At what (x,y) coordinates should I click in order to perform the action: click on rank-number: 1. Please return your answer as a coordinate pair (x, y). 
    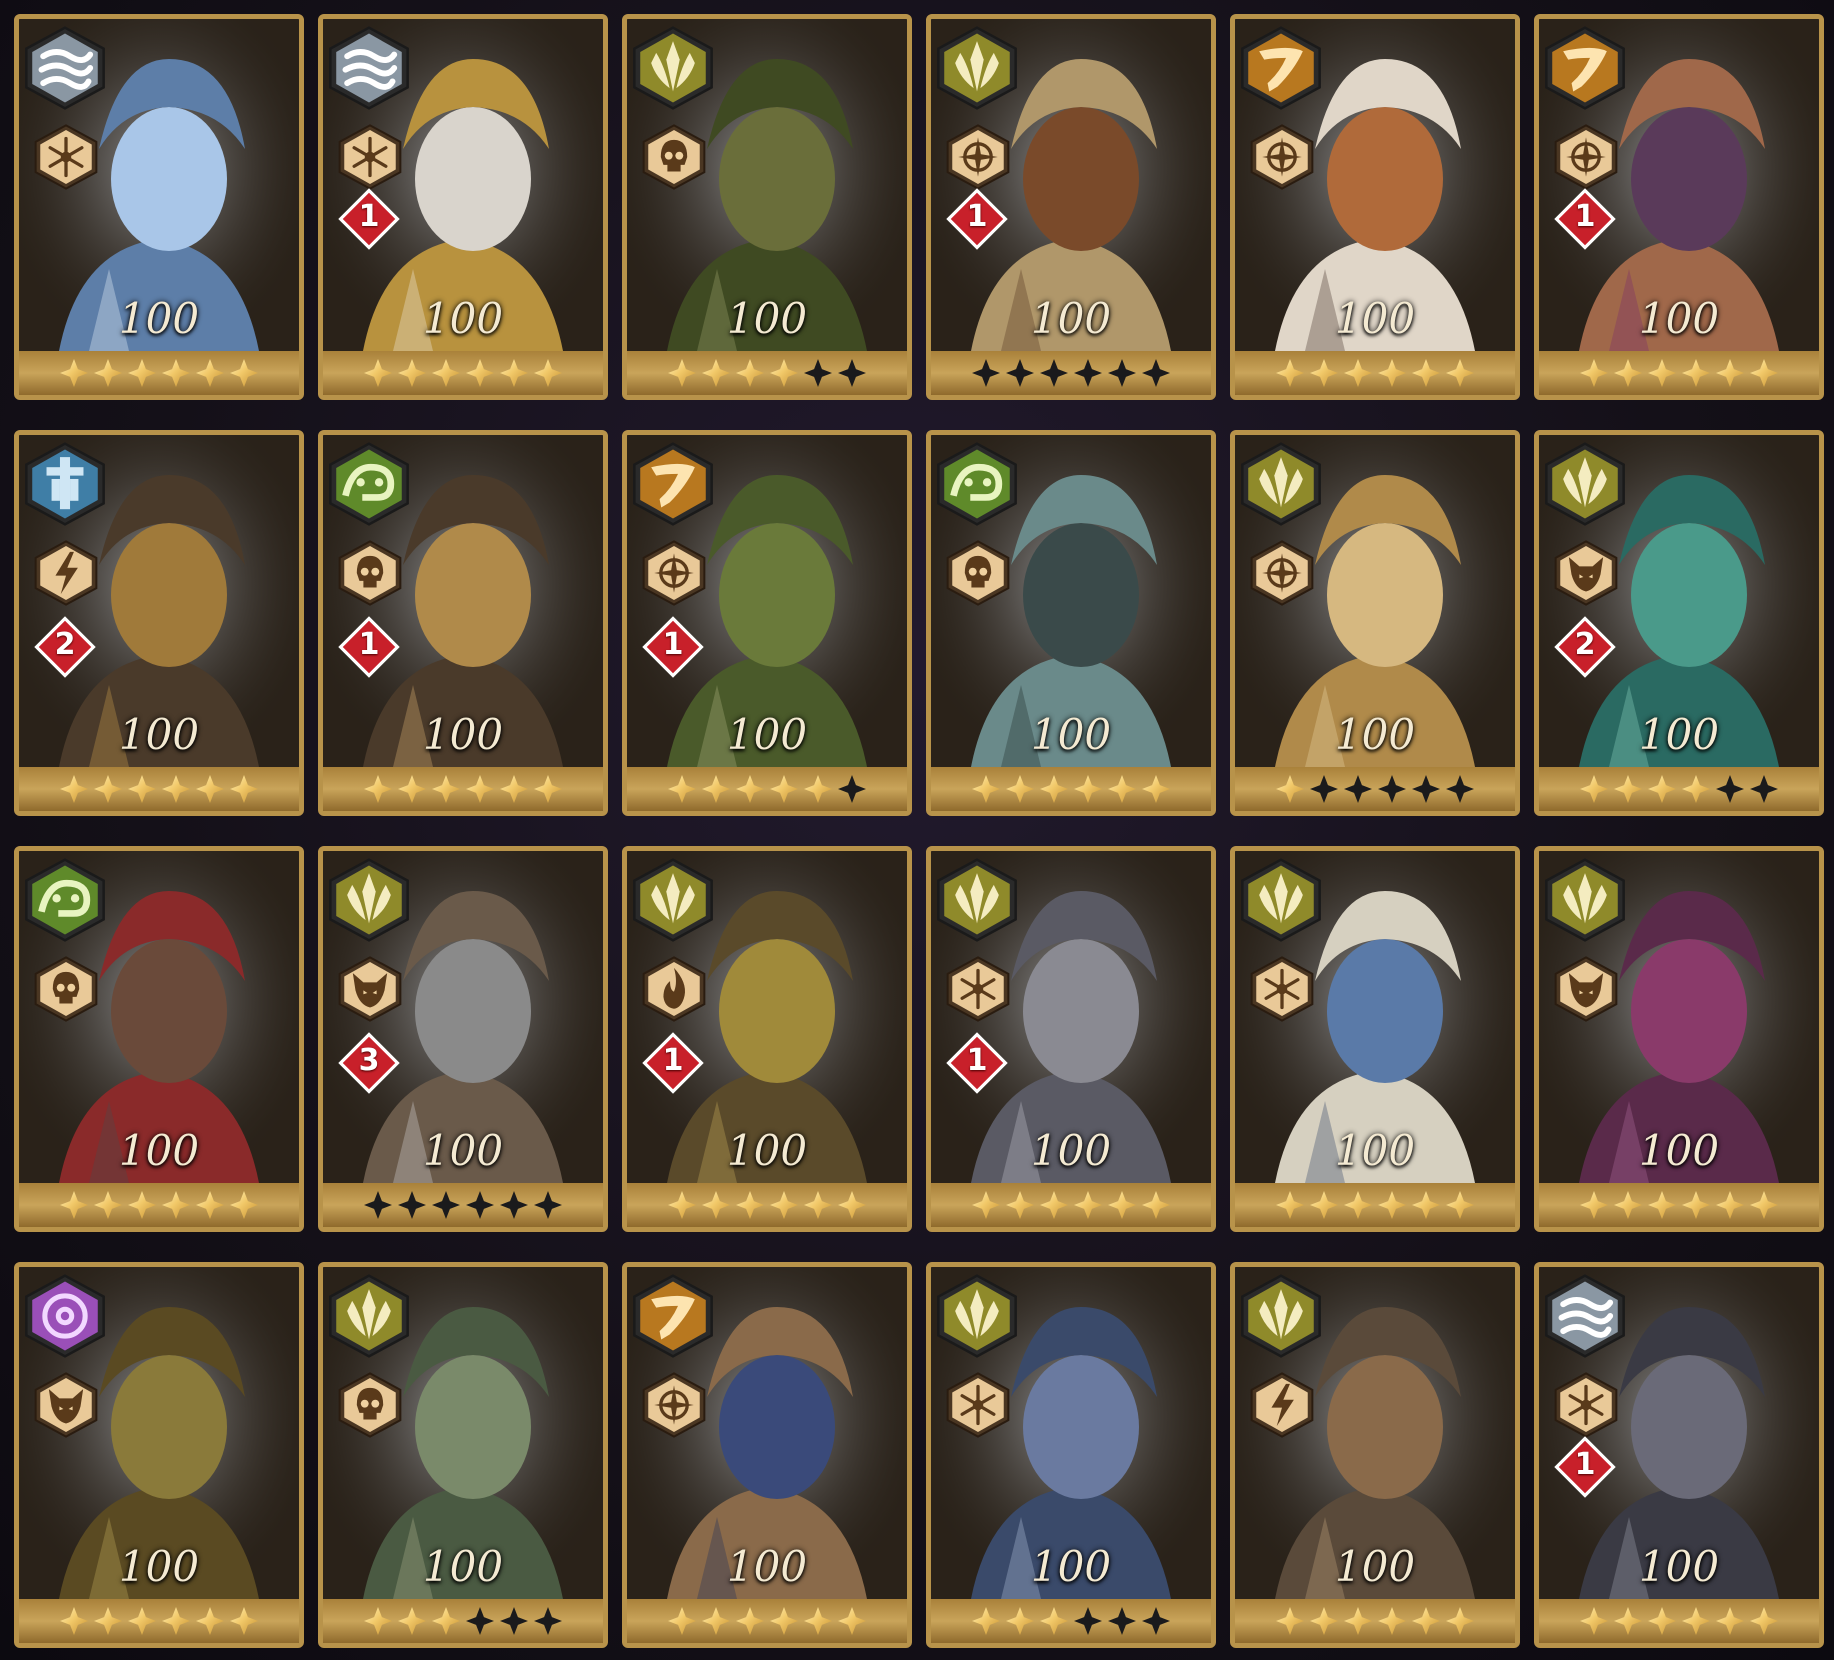
    Looking at the image, I should click on (977, 216).